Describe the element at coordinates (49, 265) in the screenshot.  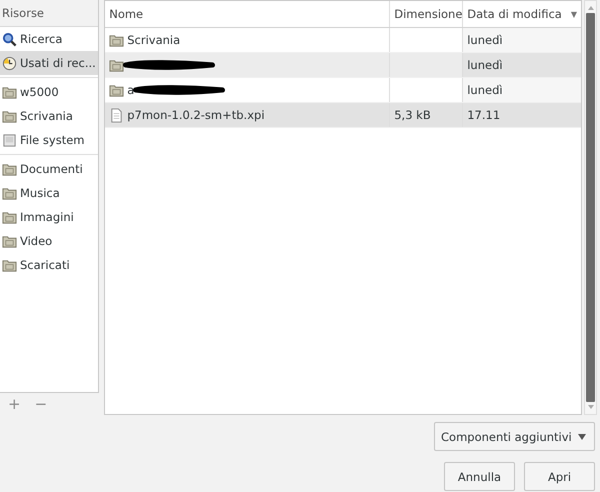
I see `sidebar-item: Scaricati` at that location.